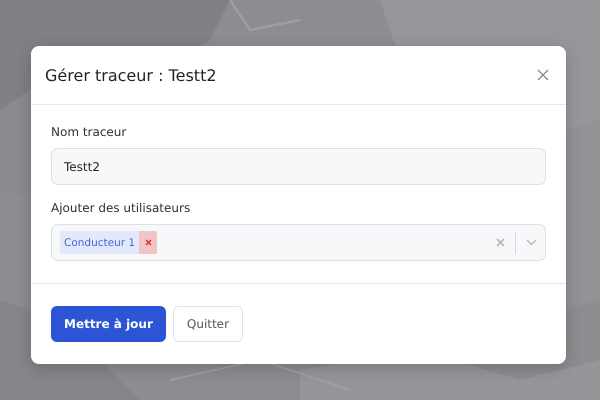 The width and height of the screenshot is (600, 400). What do you see at coordinates (108, 324) in the screenshot?
I see `update-button: Mettre à jour` at bounding box center [108, 324].